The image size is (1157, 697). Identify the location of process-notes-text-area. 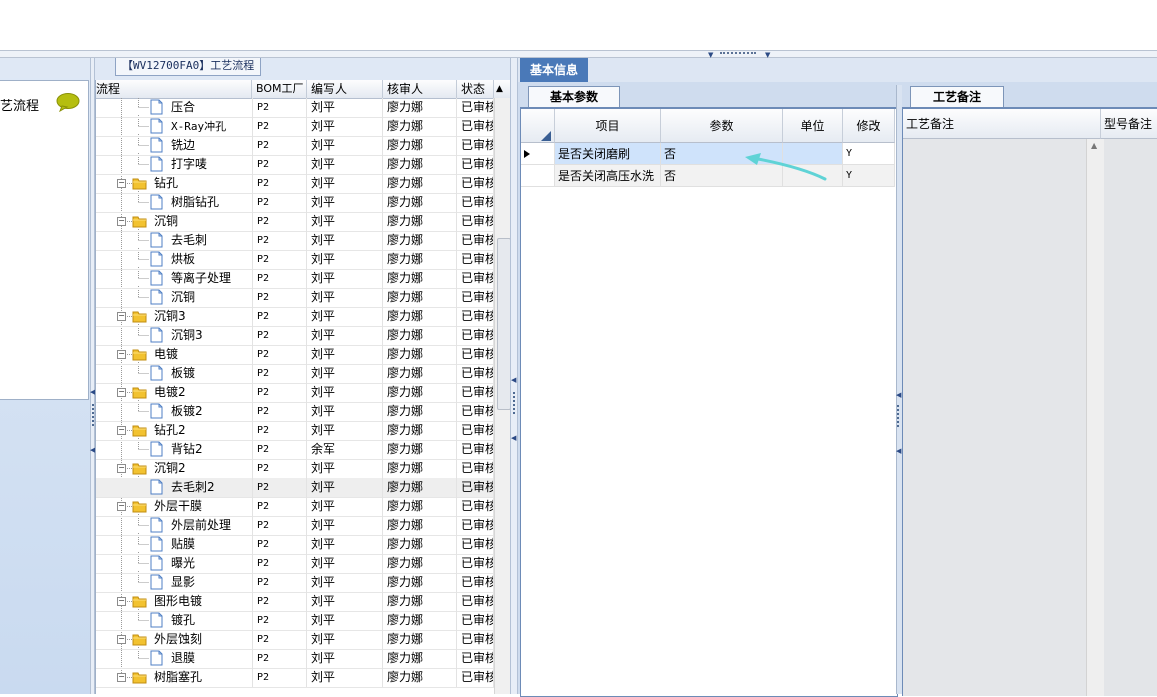
(1002, 417).